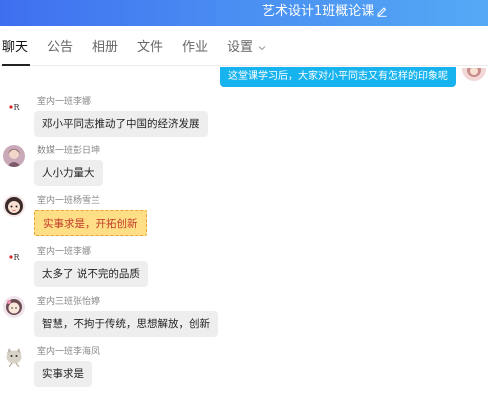  I want to click on cartoon-avatar-icon, so click(14, 206).